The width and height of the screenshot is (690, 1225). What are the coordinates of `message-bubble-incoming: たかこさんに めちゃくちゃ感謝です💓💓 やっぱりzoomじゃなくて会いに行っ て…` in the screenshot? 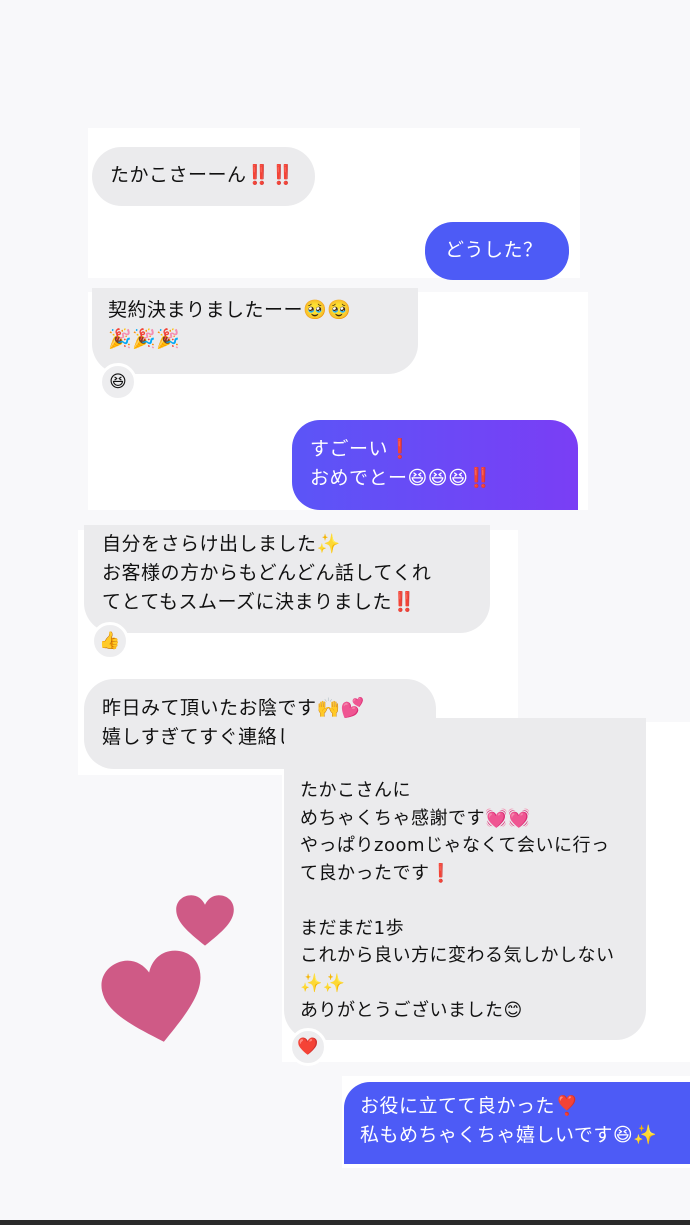 It's located at (465, 879).